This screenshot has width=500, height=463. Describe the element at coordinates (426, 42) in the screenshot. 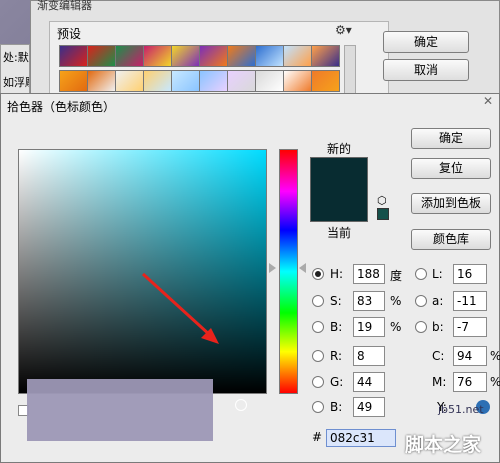

I see `ok-button-bg: 确定` at that location.